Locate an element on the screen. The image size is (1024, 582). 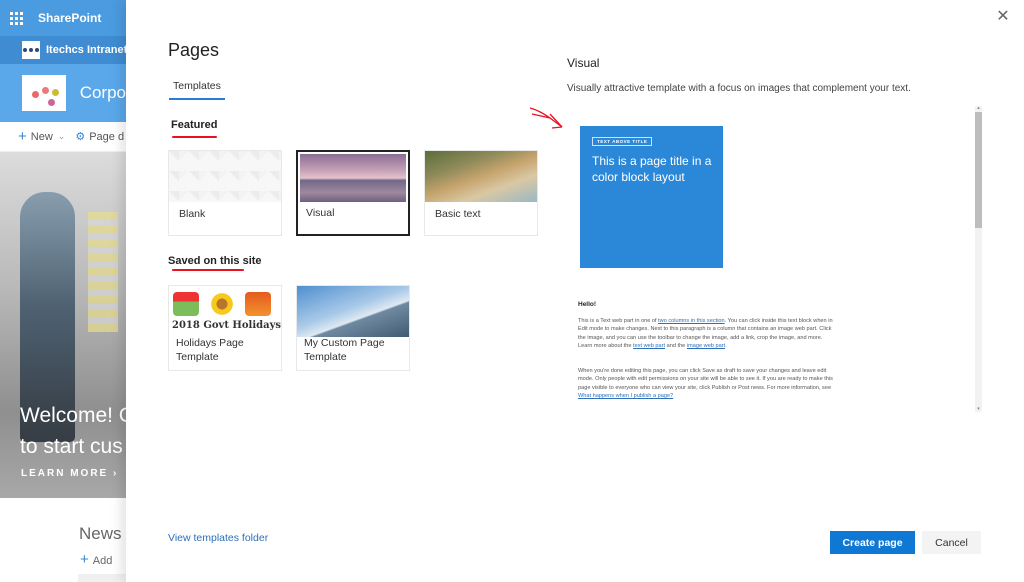
preview-link: What happens when I publish a page? is located at coordinates (625, 396).